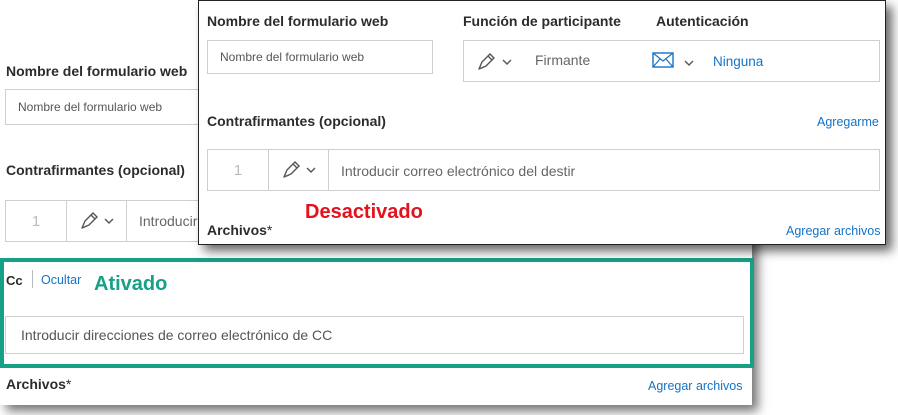 The height and width of the screenshot is (415, 898). What do you see at coordinates (542, 21) in the screenshot?
I see `participant-role-label: Función de participante` at bounding box center [542, 21].